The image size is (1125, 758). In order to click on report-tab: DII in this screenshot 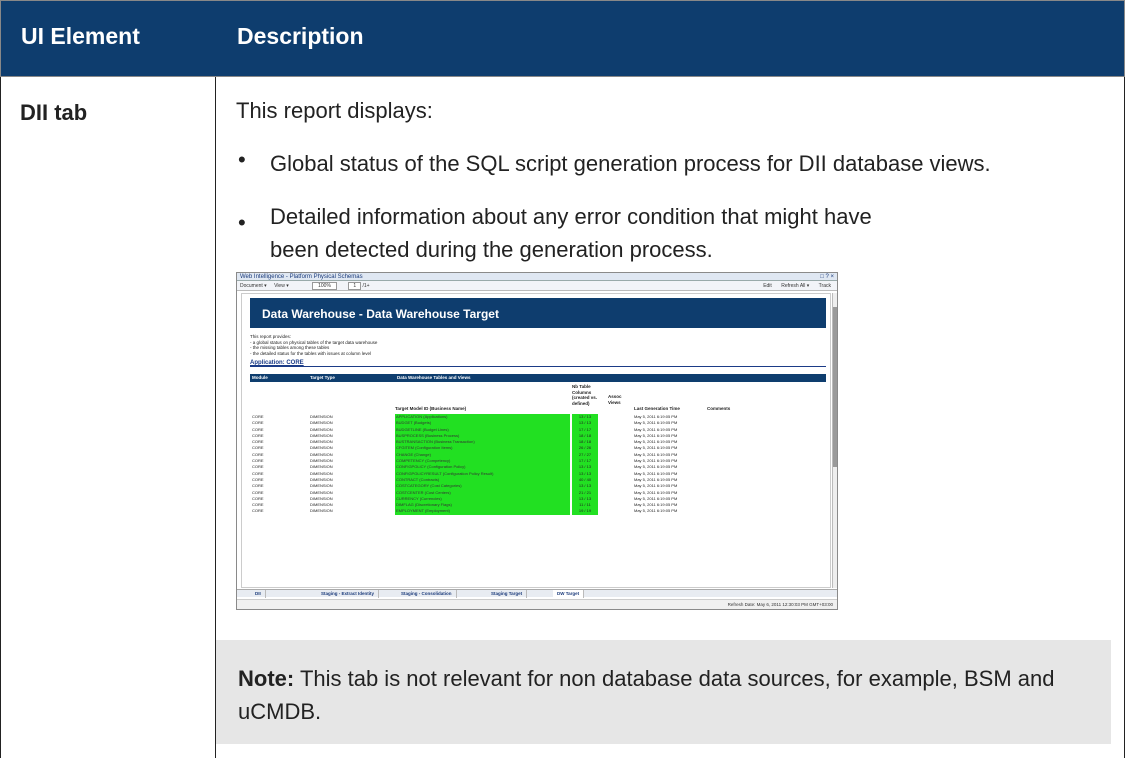, I will do `click(258, 594)`.